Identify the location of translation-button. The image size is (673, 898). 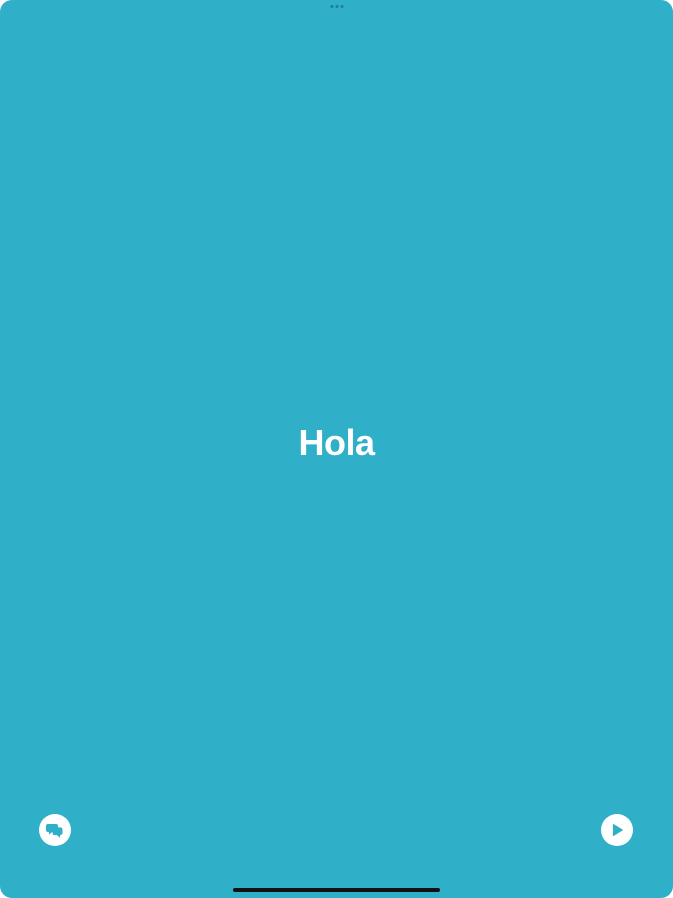
(55, 830).